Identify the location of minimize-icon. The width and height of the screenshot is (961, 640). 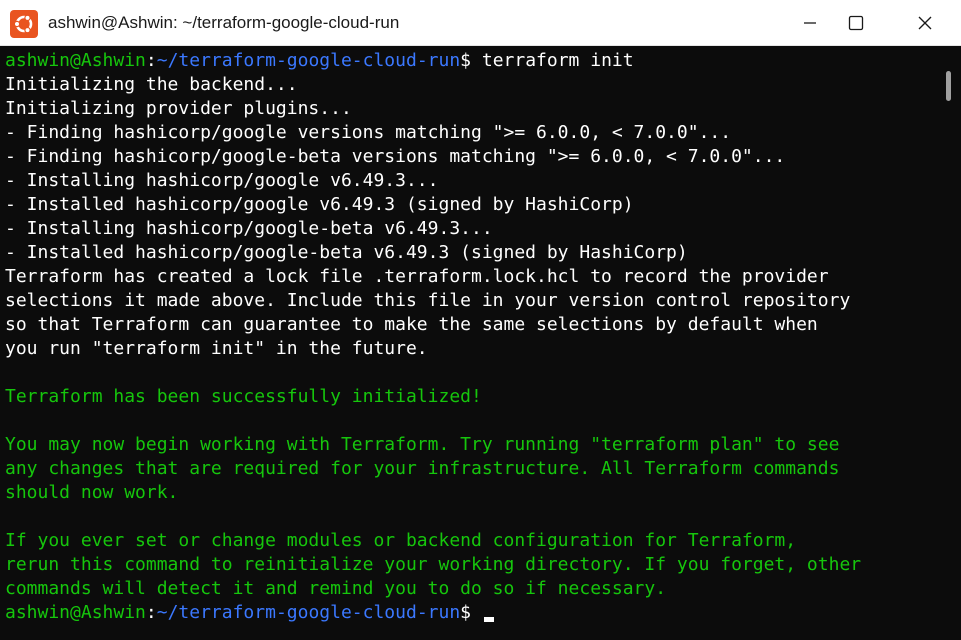
(810, 23).